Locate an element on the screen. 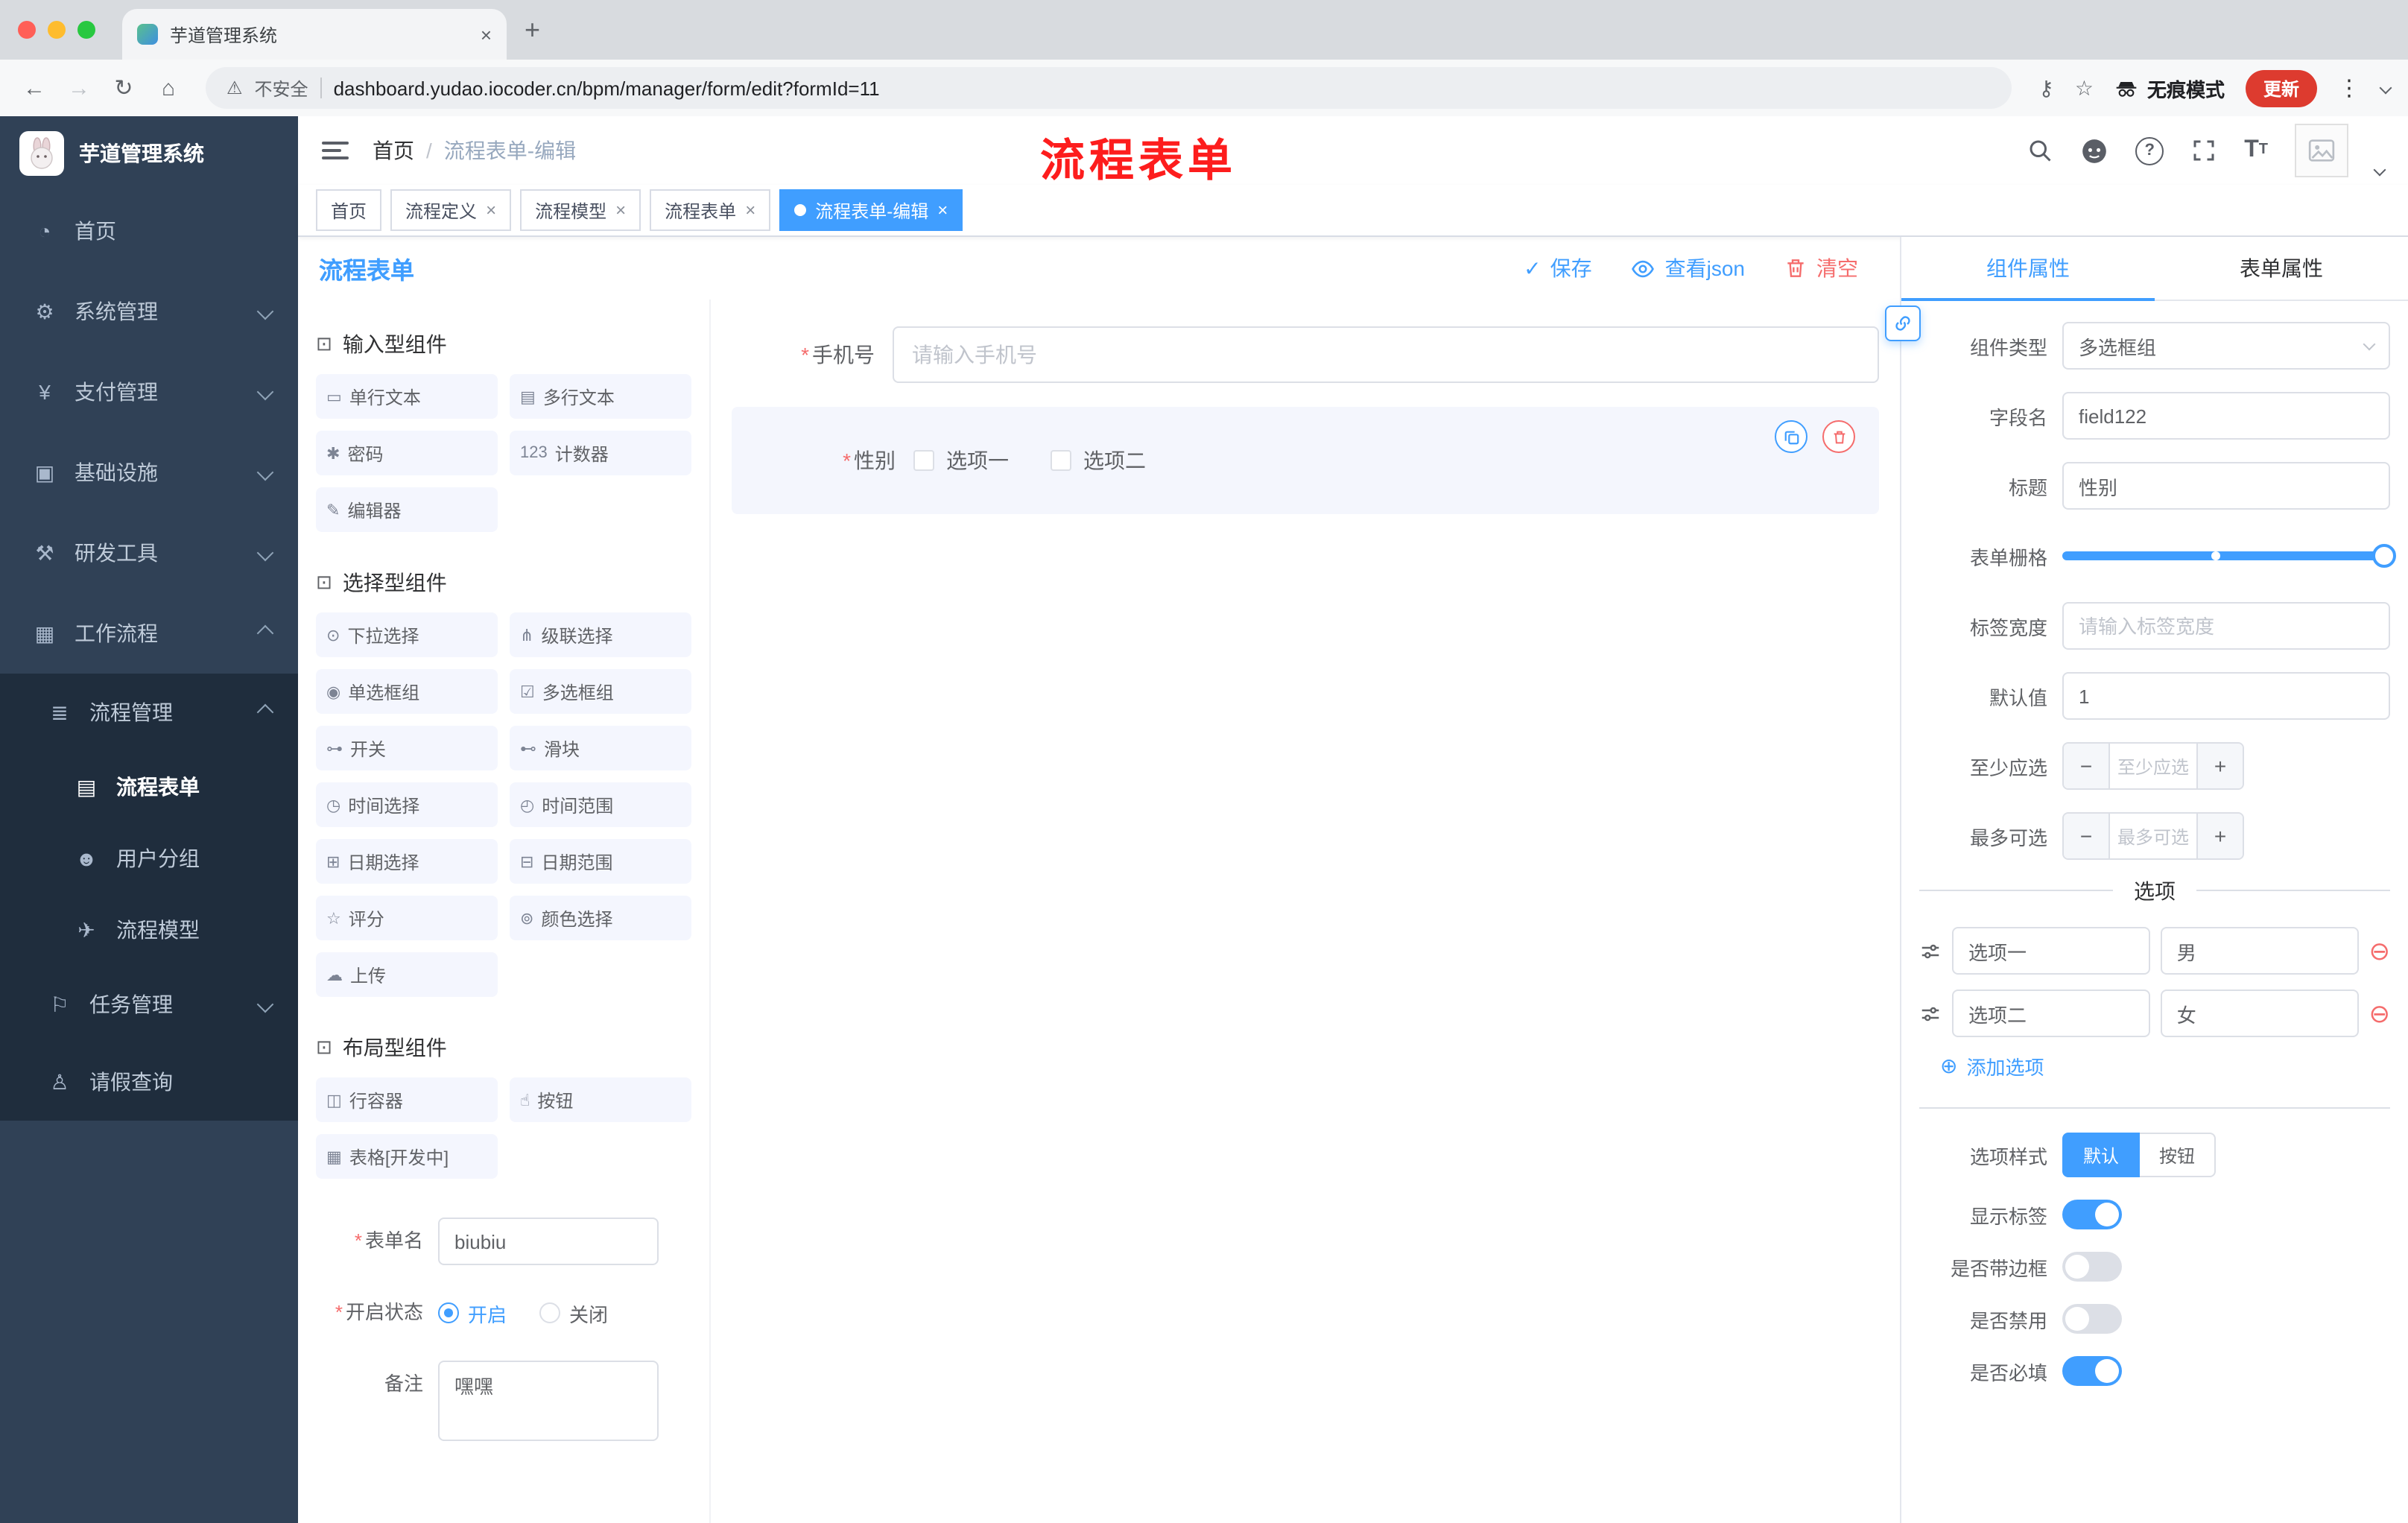 The height and width of the screenshot is (1523, 2408). search-icon is located at coordinates (2040, 151).